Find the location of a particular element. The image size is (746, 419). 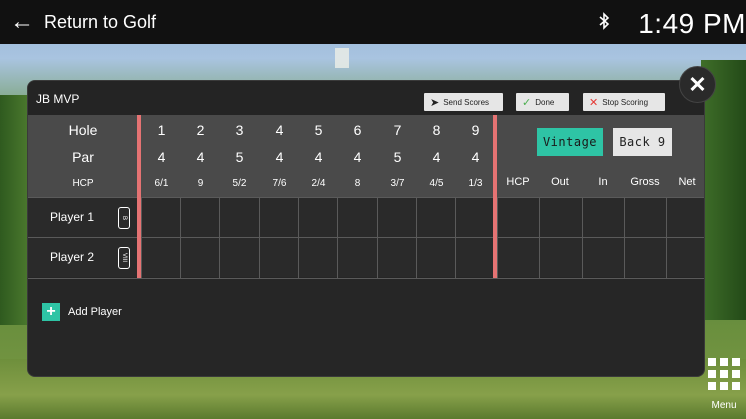

close-icon: ✕ is located at coordinates (697, 84).